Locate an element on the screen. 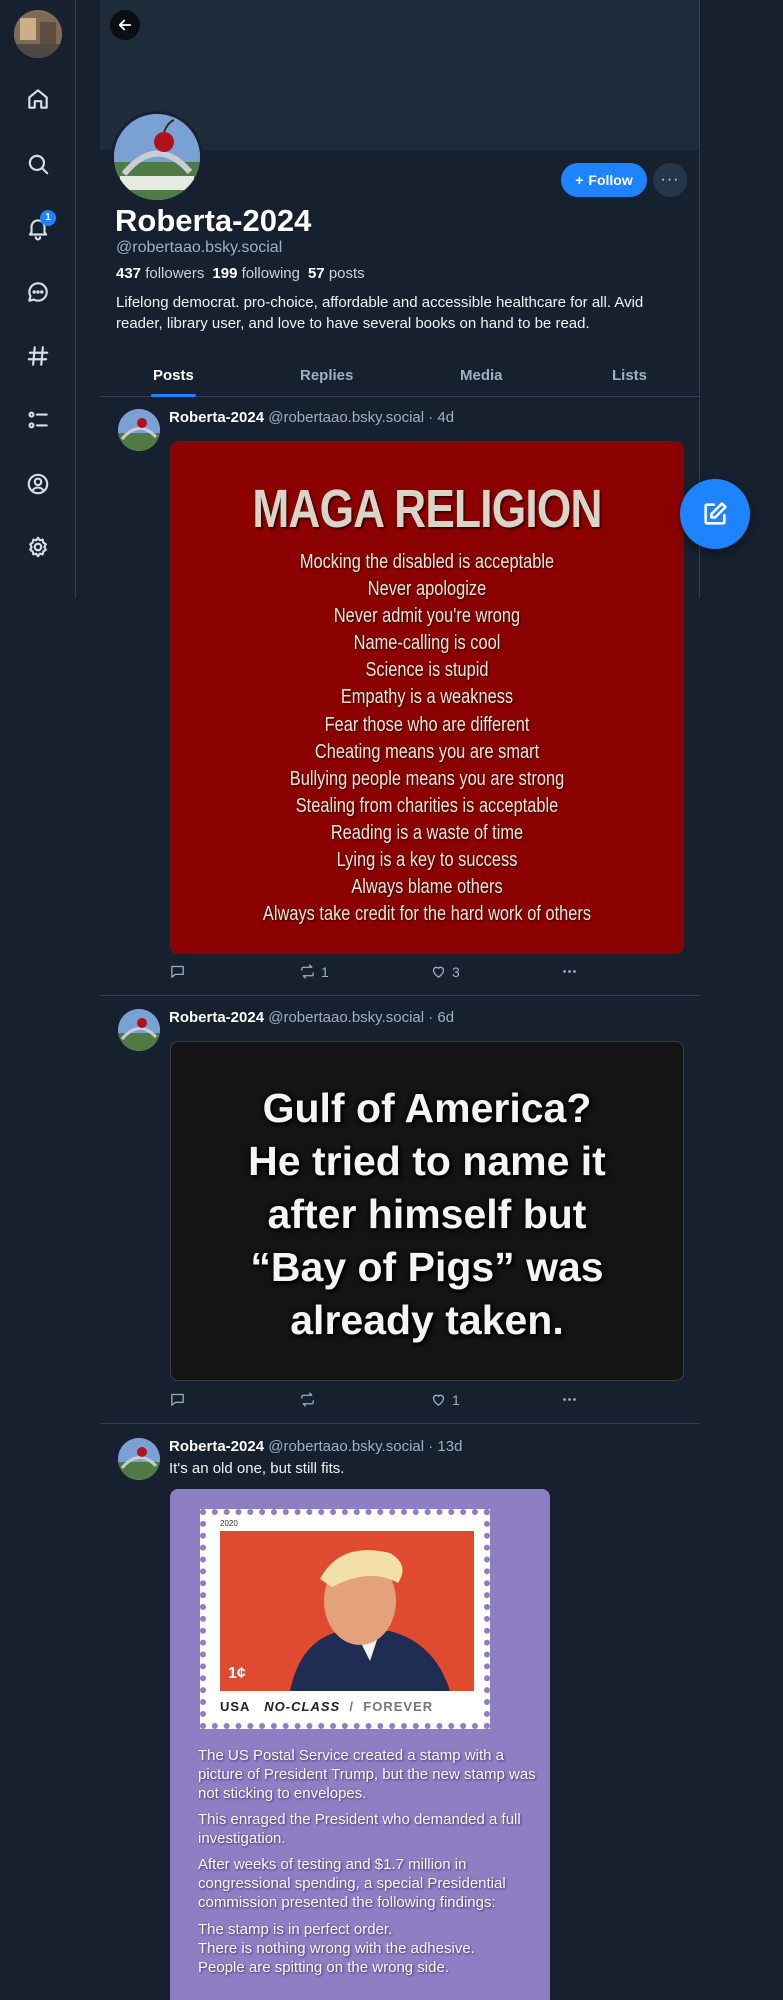 The height and width of the screenshot is (2000, 783). post-age: · 4d is located at coordinates (441, 417).